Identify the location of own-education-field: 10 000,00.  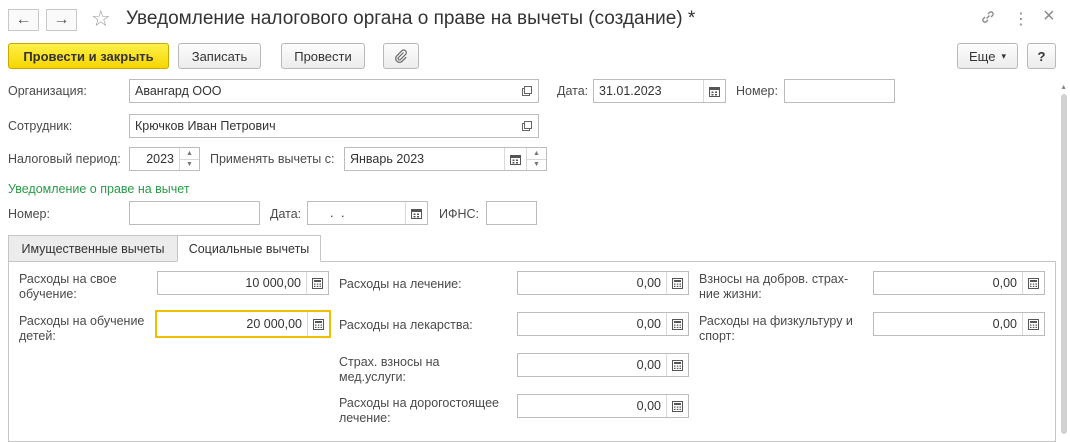
(243, 283).